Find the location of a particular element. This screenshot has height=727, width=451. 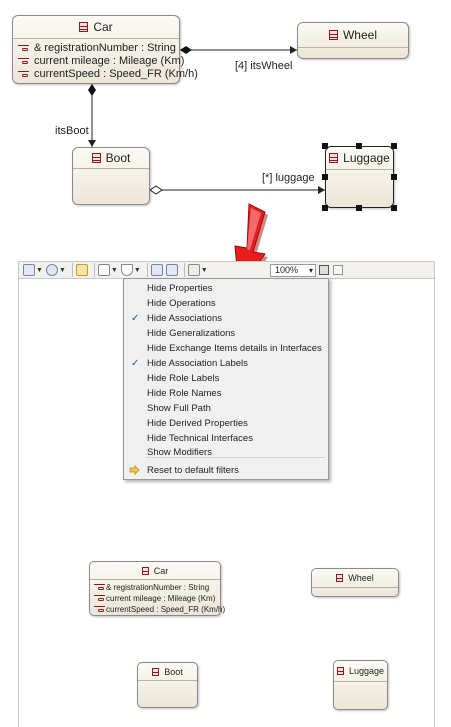

refresh-icon is located at coordinates (81, 270).